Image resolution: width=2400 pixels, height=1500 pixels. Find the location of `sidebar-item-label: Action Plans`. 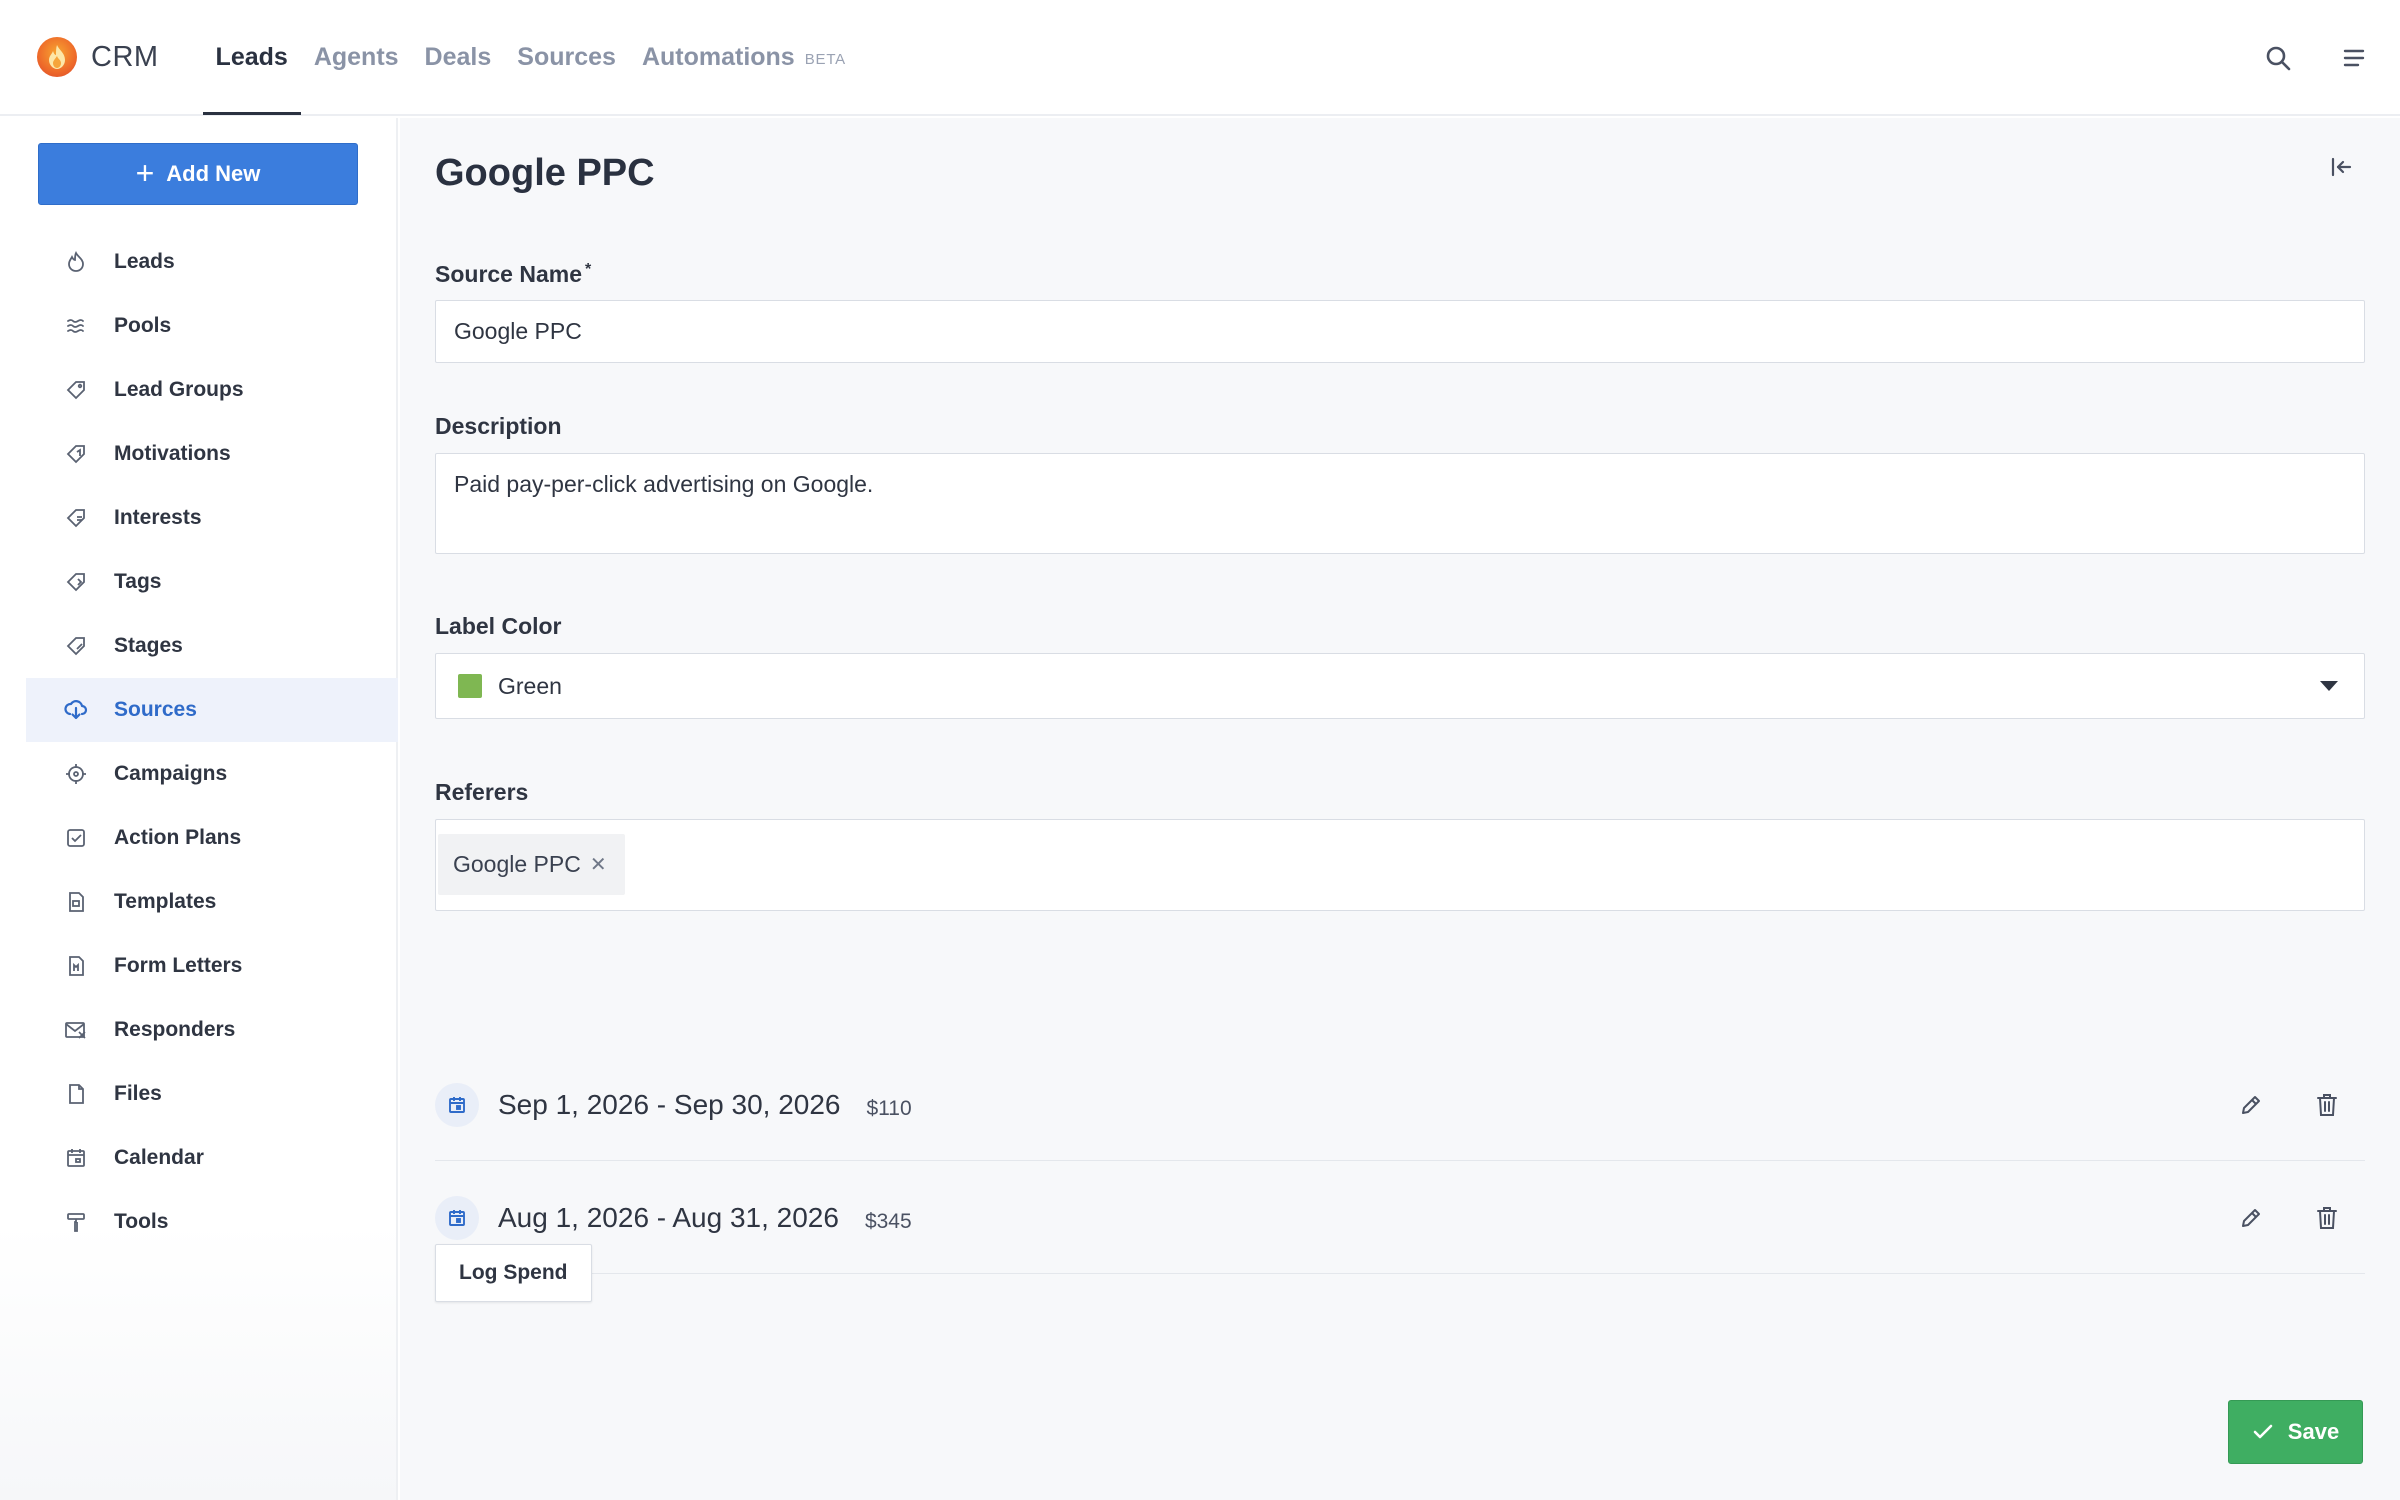

sidebar-item-label: Action Plans is located at coordinates (178, 837).